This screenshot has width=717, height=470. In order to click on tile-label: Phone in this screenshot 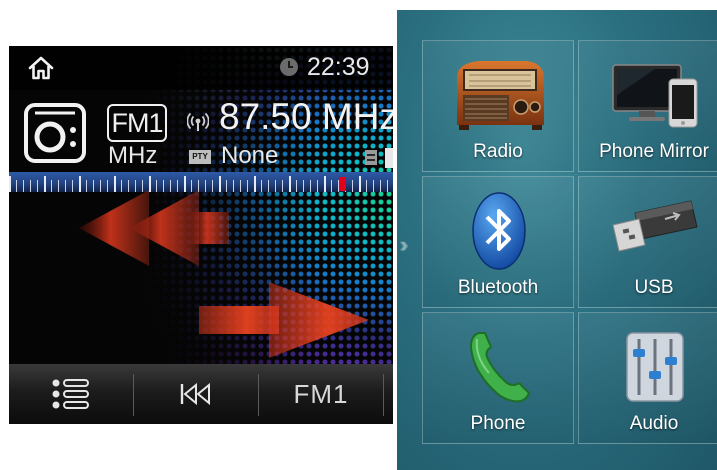, I will do `click(498, 423)`.